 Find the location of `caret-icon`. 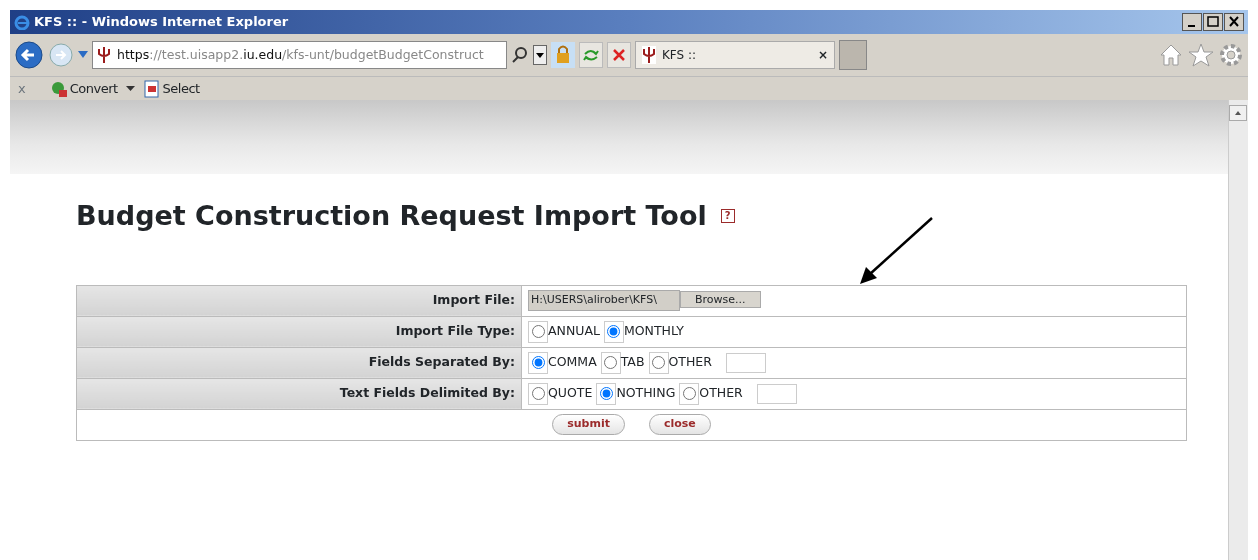

caret-icon is located at coordinates (130, 88).